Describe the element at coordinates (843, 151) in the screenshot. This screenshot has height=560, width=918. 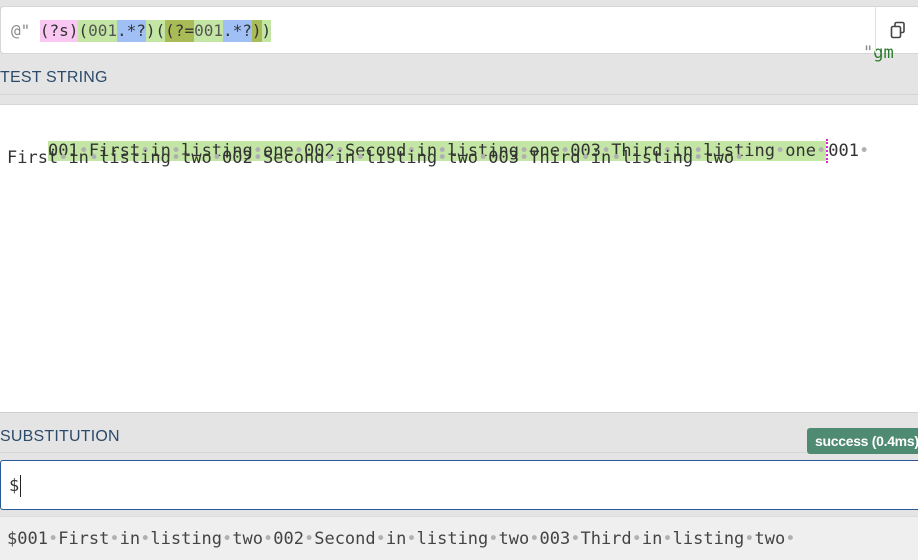
I see `word: 001` at that location.